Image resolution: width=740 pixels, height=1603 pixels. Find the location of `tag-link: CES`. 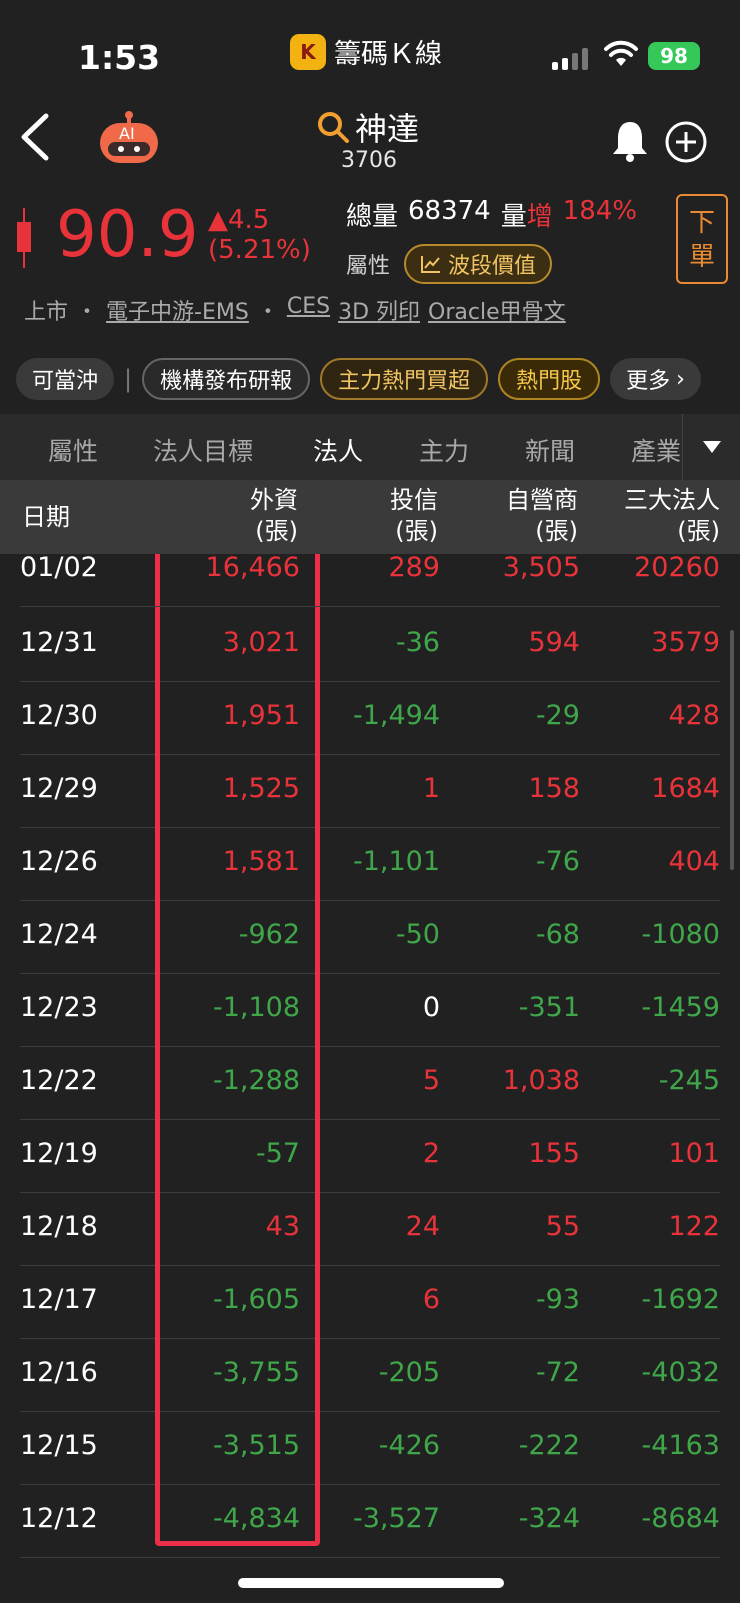

tag-link: CES is located at coordinates (308, 310).